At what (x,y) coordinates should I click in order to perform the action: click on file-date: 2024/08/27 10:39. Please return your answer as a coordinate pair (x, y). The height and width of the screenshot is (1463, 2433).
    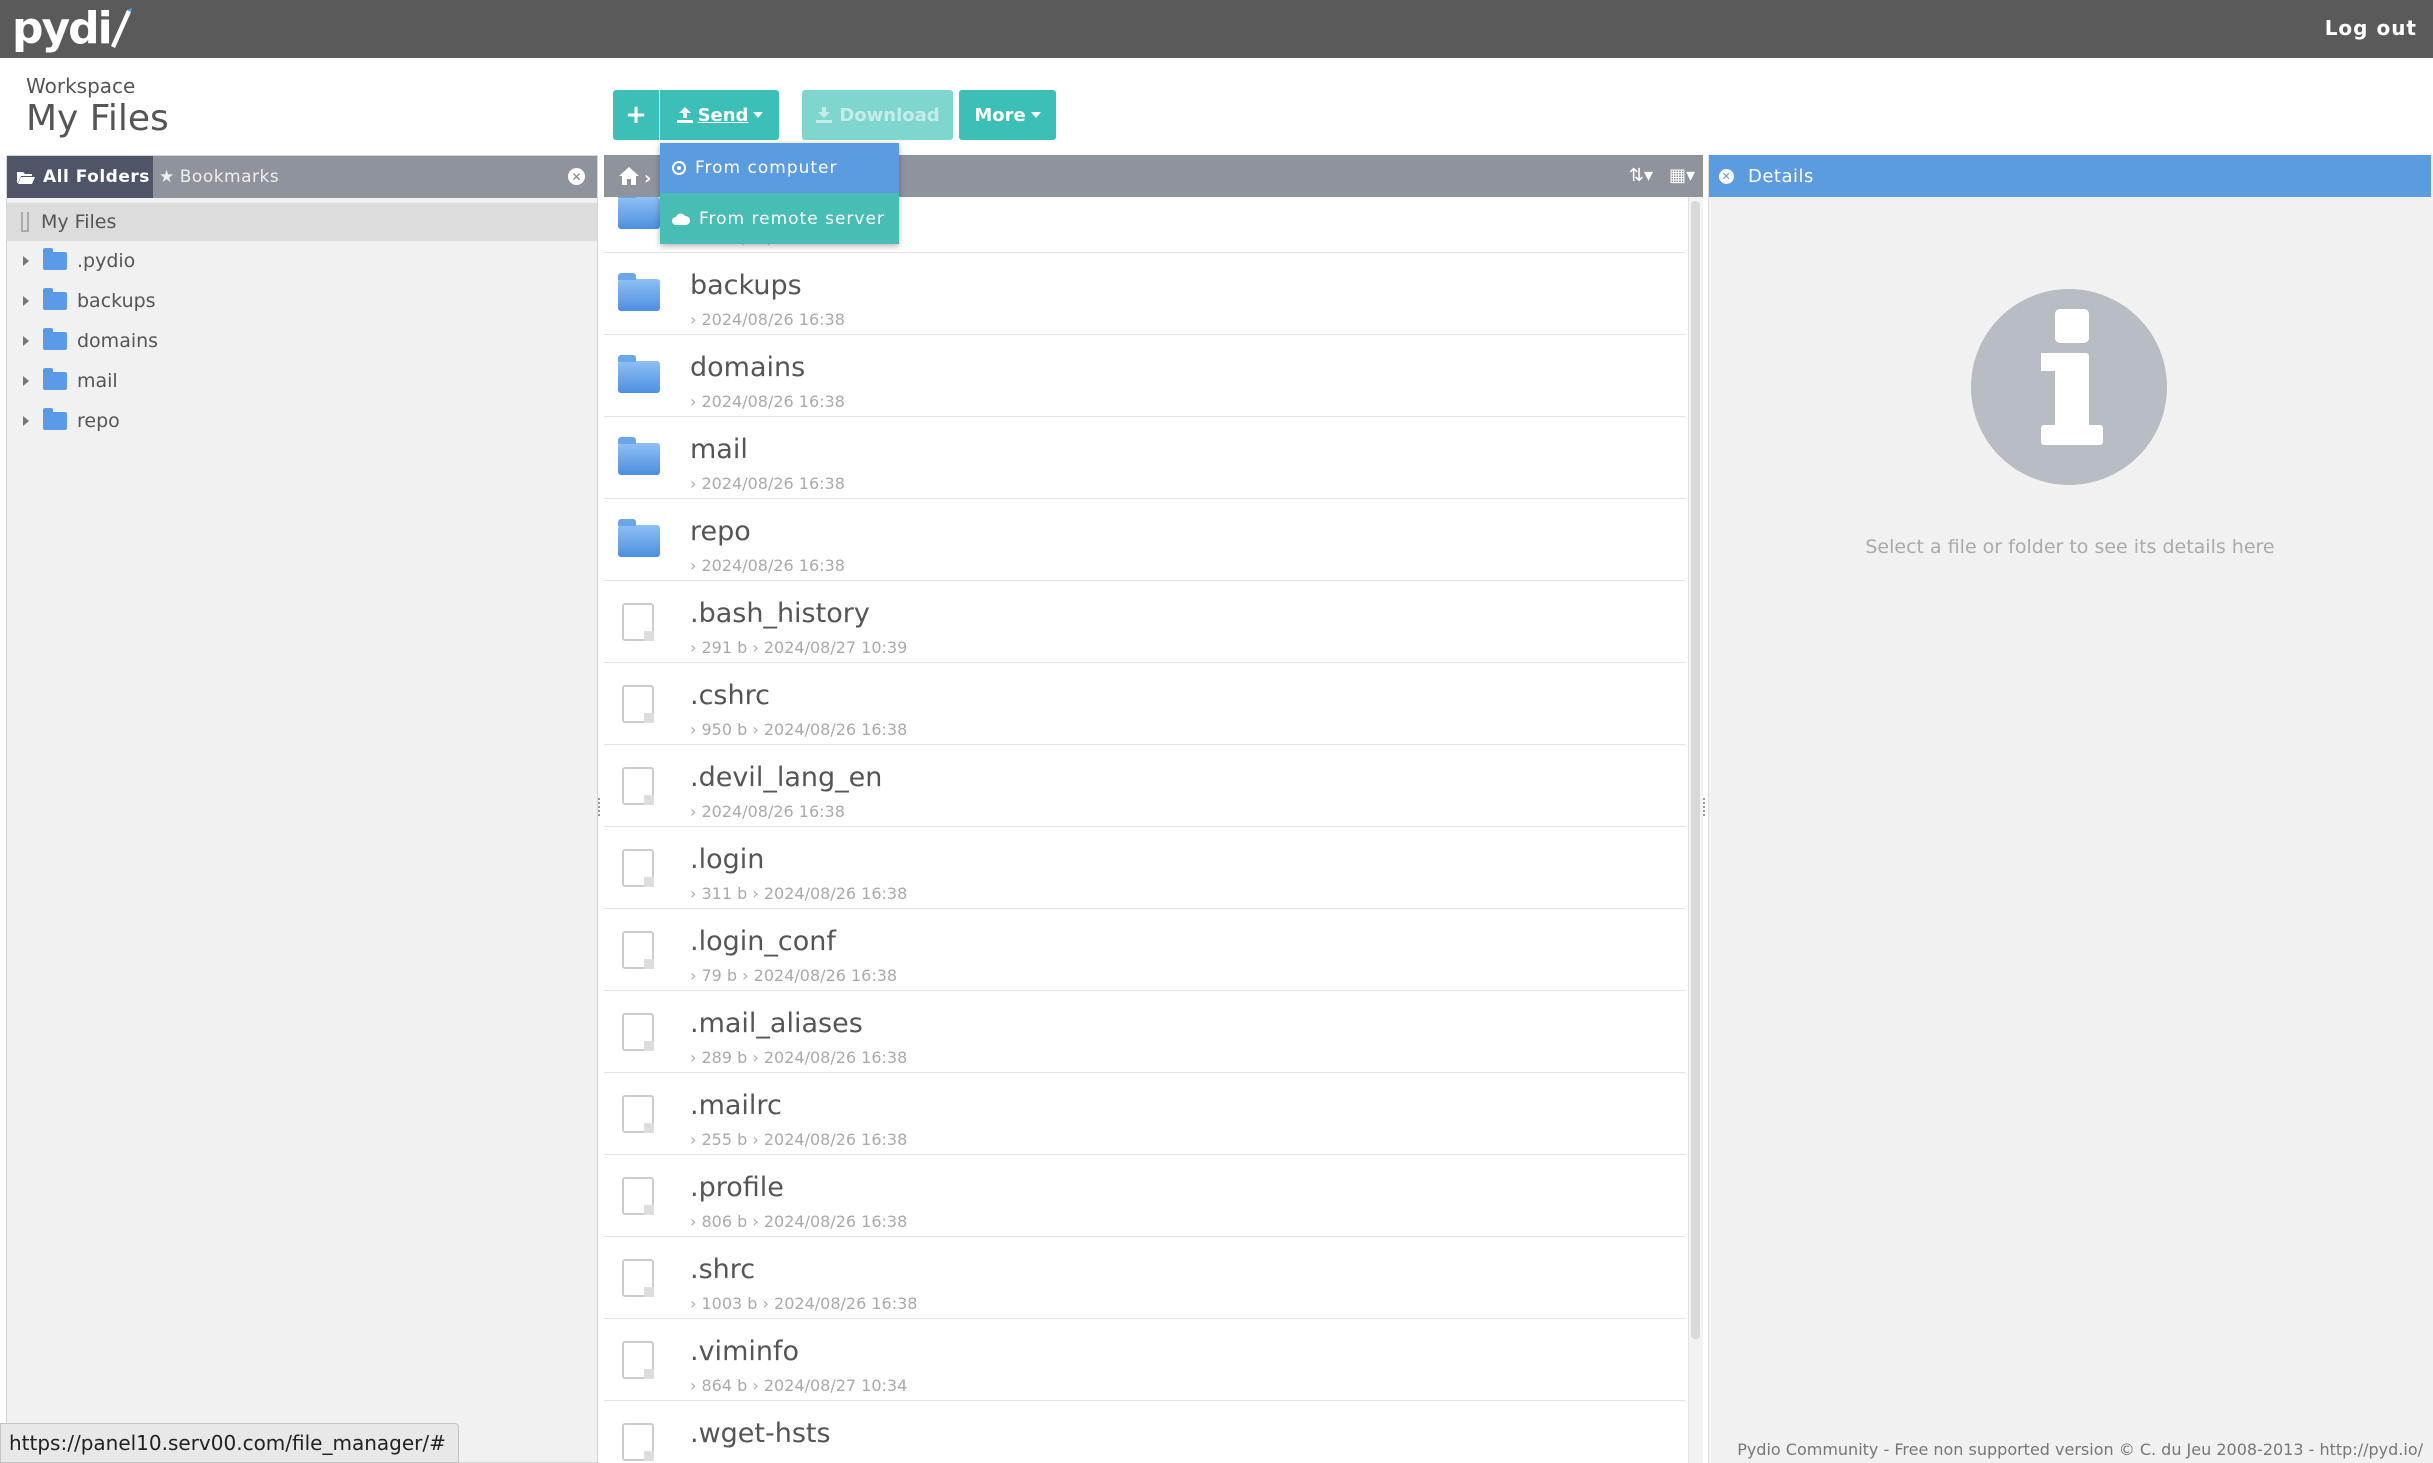
    Looking at the image, I should click on (835, 647).